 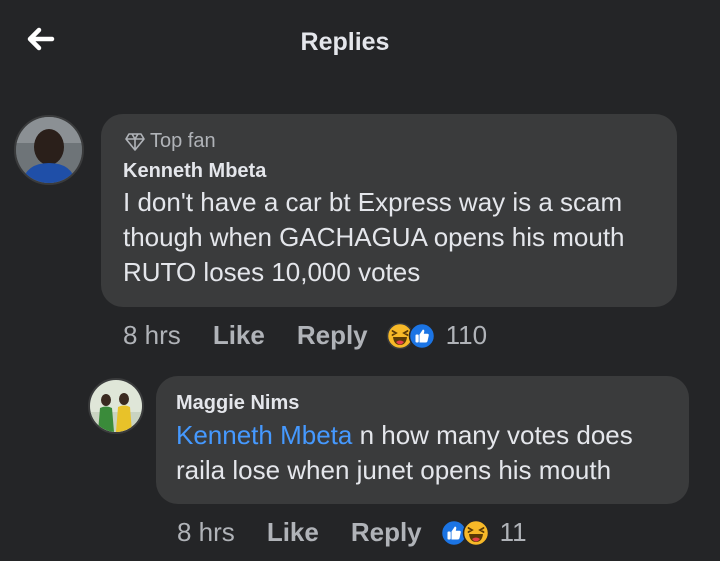 What do you see at coordinates (513, 532) in the screenshot?
I see `reaction-count: 11` at bounding box center [513, 532].